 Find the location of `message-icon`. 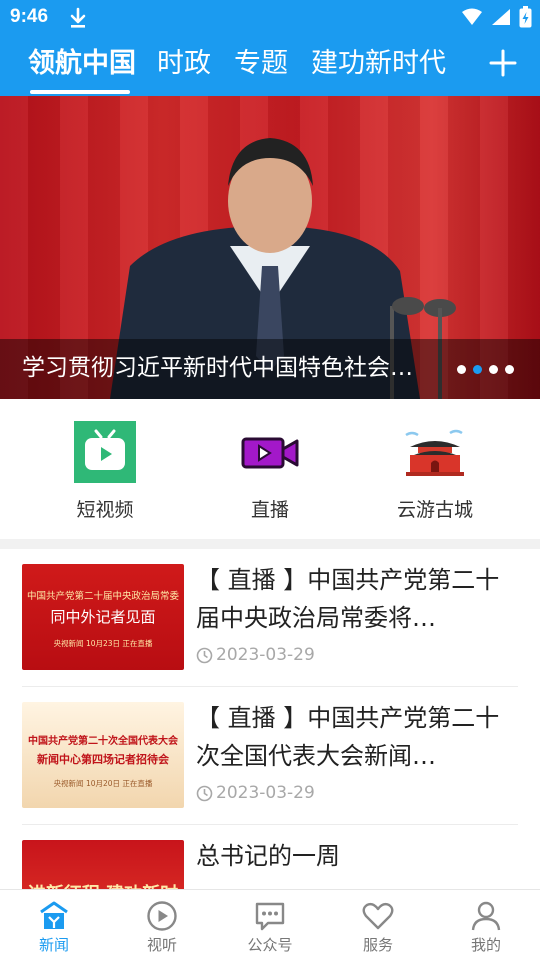

message-icon is located at coordinates (270, 916).